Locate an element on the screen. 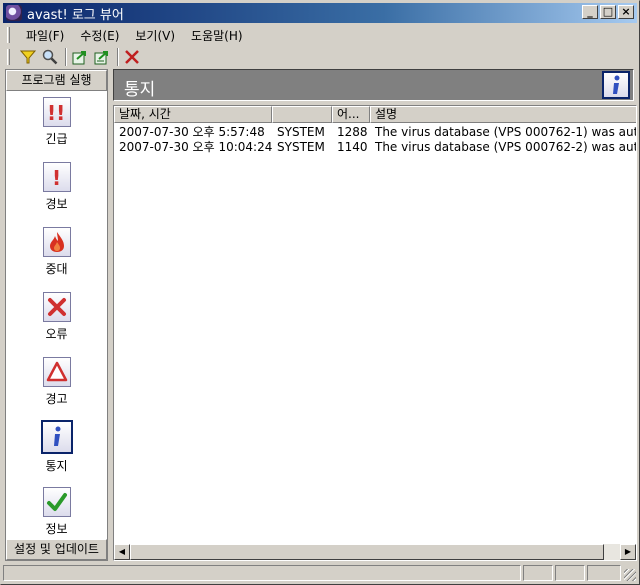 This screenshot has width=640, height=585. settings-update-button: 설정 및 업데이트 is located at coordinates (56, 549).